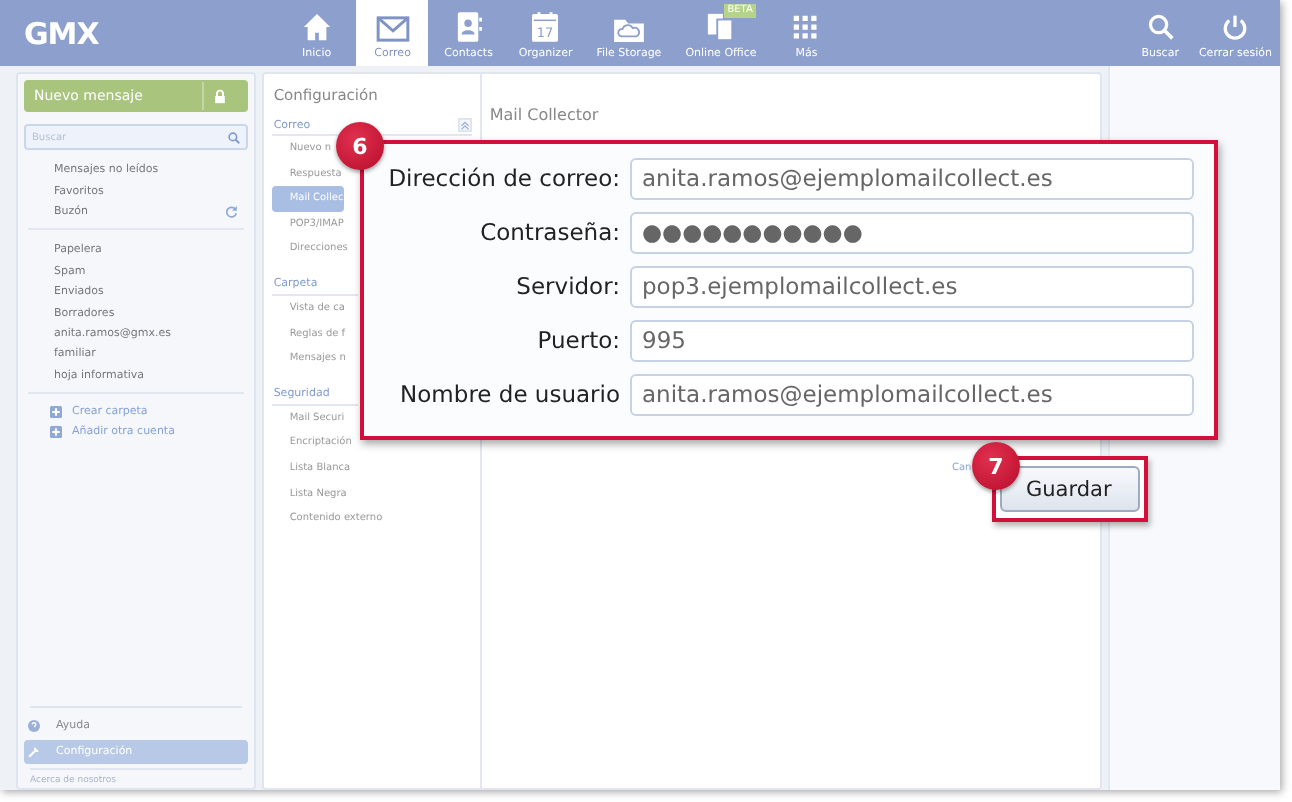 Image resolution: width=1292 pixels, height=802 pixels. What do you see at coordinates (34, 726) in the screenshot?
I see `help-icon` at bounding box center [34, 726].